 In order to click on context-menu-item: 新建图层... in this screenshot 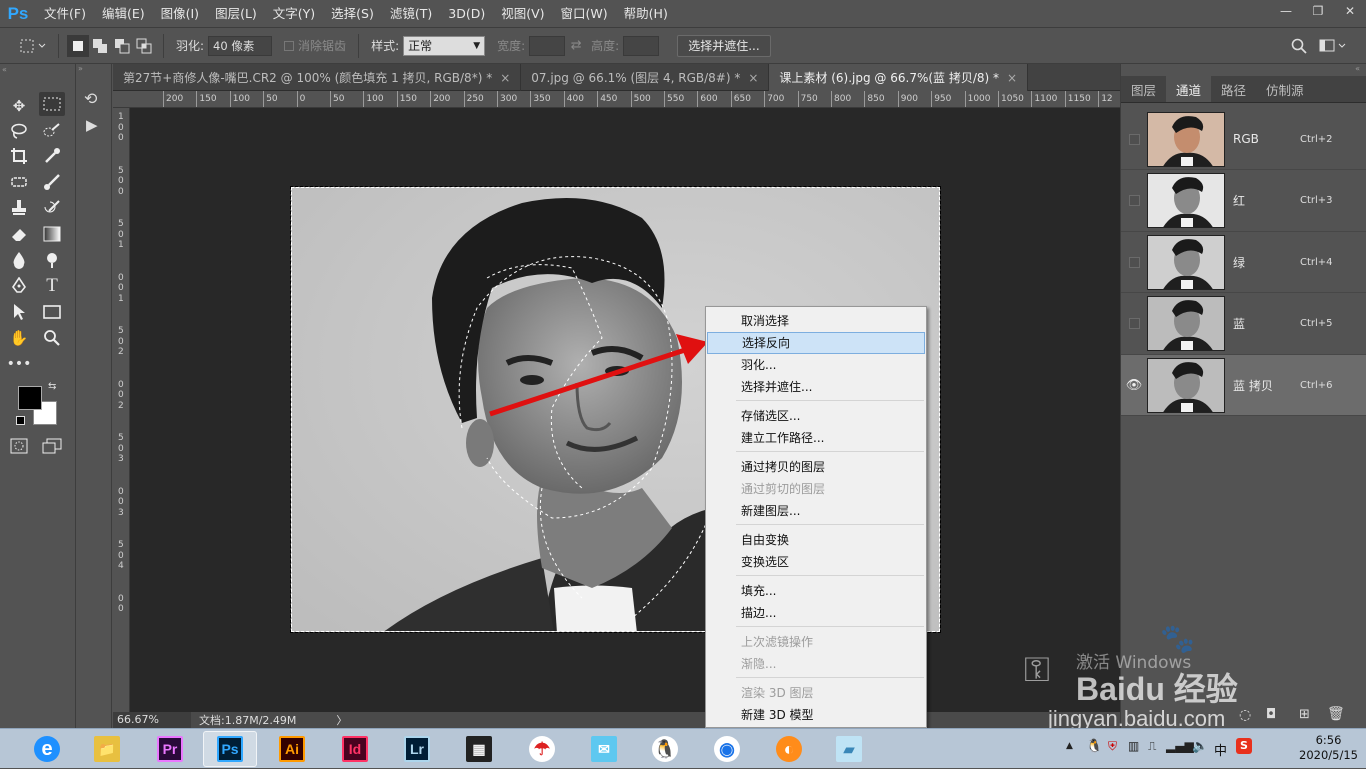, I will do `click(816, 511)`.